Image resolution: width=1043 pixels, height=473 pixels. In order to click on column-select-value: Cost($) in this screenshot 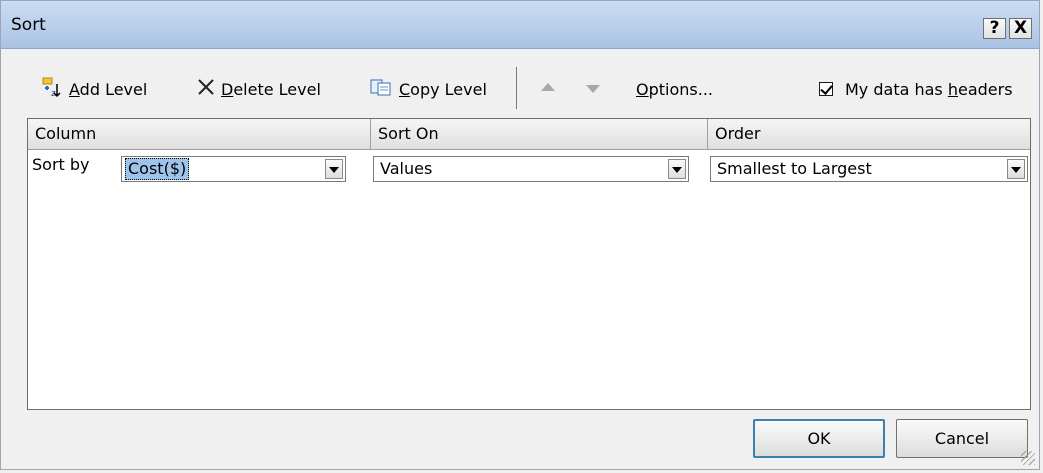, I will do `click(157, 169)`.